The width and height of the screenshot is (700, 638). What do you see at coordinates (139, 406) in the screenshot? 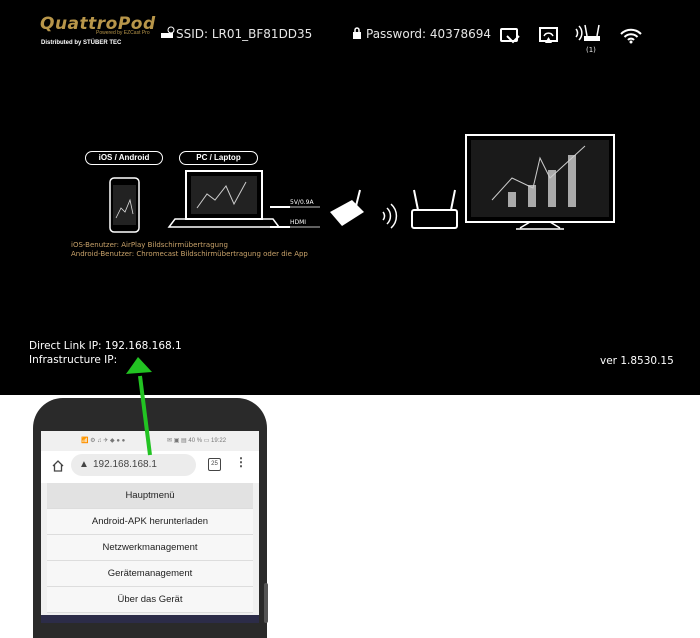
I see `annotation-arrow` at bounding box center [139, 406].